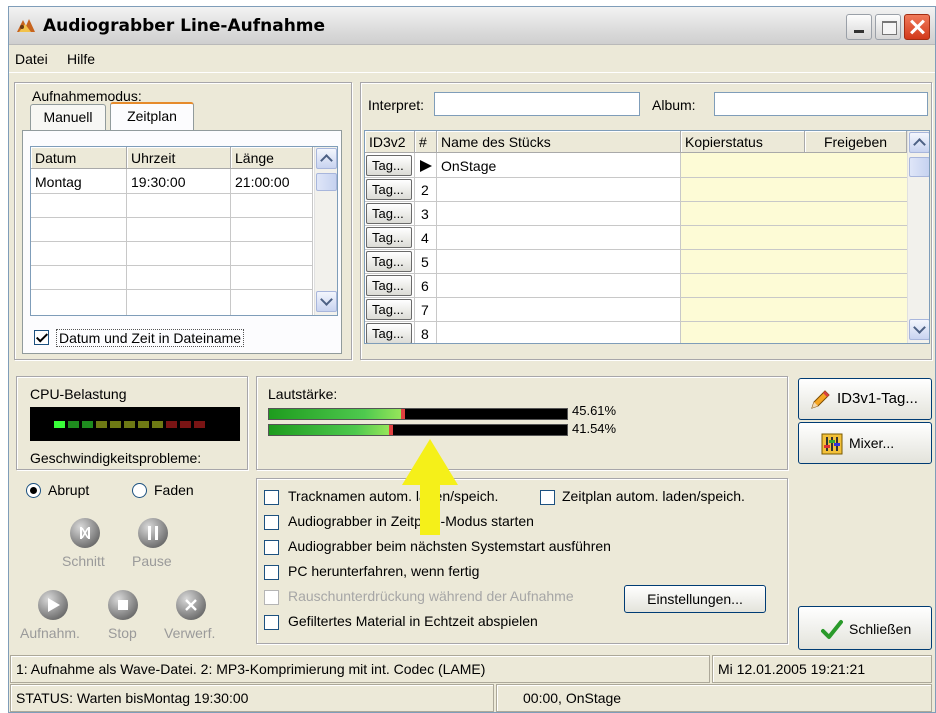  What do you see at coordinates (383, 571) in the screenshot?
I see `shutdown-when-done-label: PC herunterfahren, wenn fertig` at bounding box center [383, 571].